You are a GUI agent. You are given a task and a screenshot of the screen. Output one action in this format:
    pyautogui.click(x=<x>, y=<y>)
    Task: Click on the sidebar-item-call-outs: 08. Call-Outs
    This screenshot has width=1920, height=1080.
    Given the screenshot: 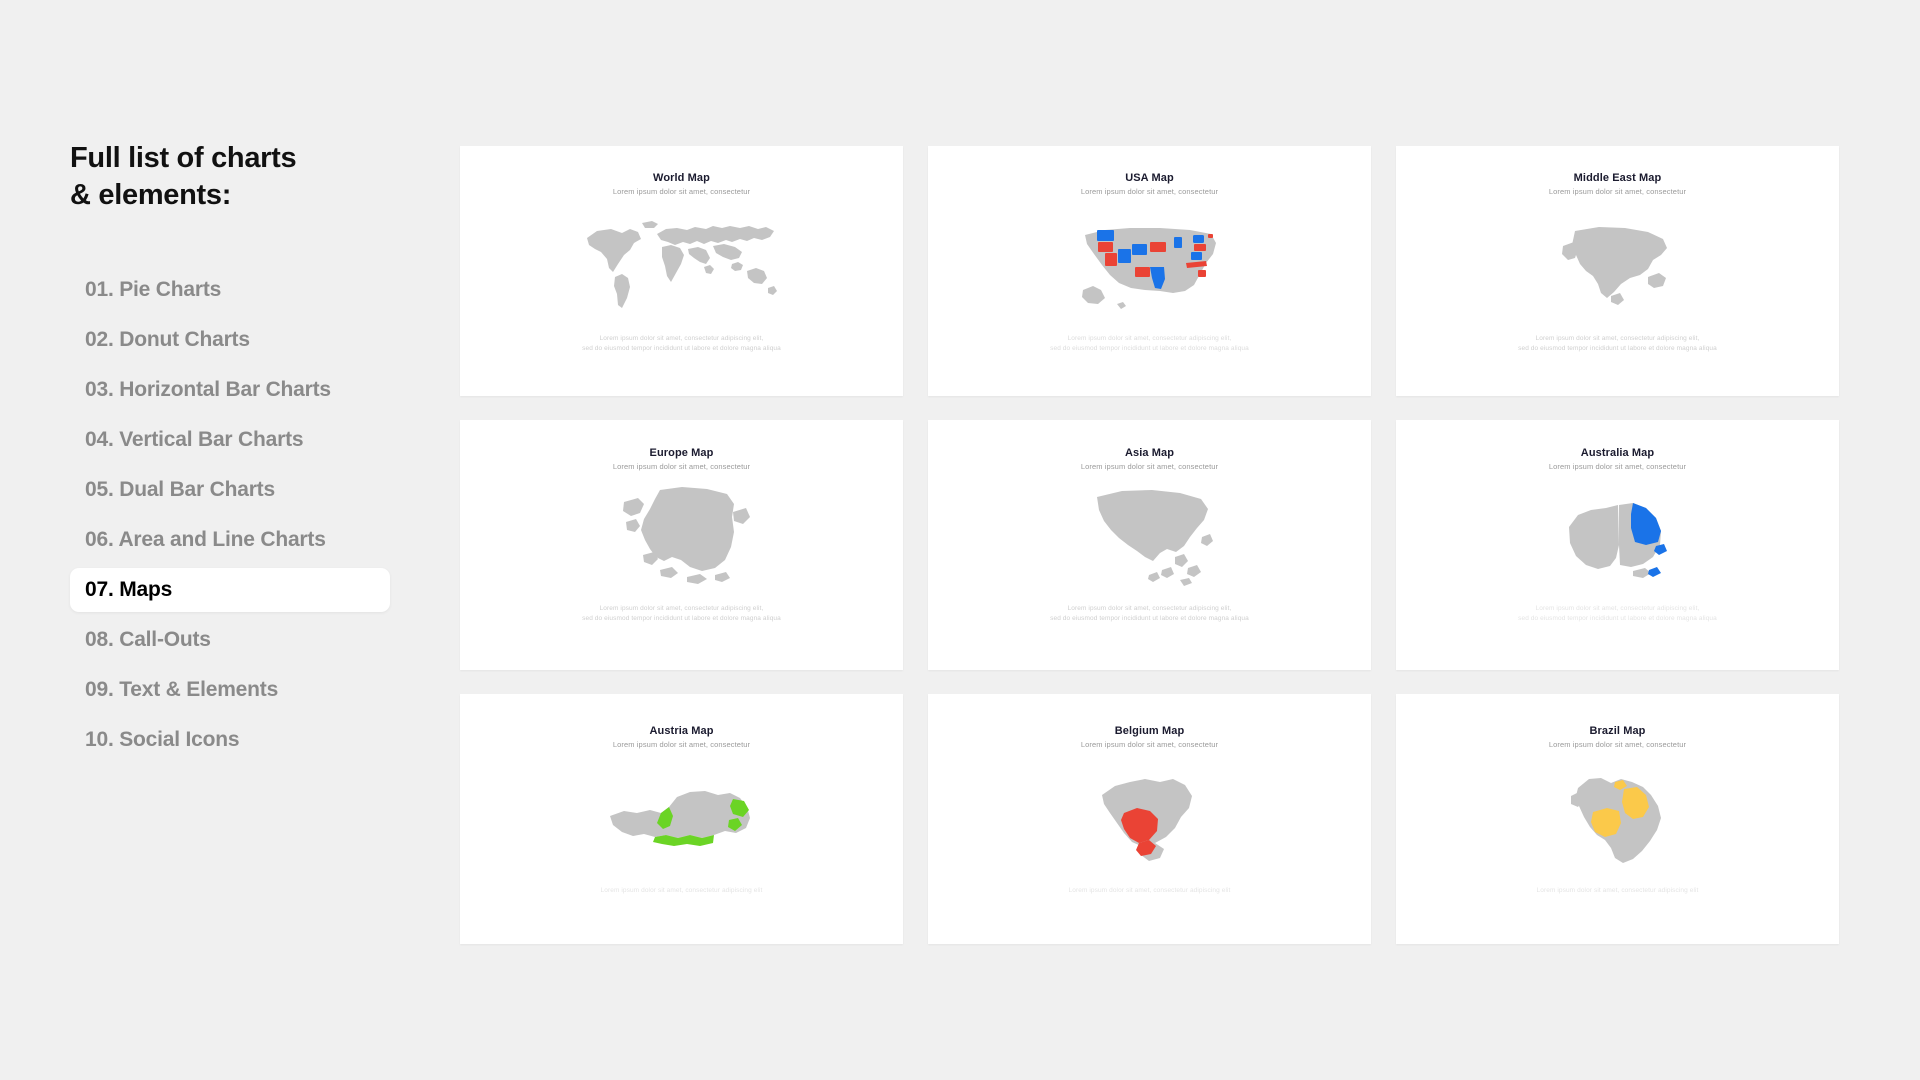 What is the action you would take?
    pyautogui.click(x=240, y=640)
    